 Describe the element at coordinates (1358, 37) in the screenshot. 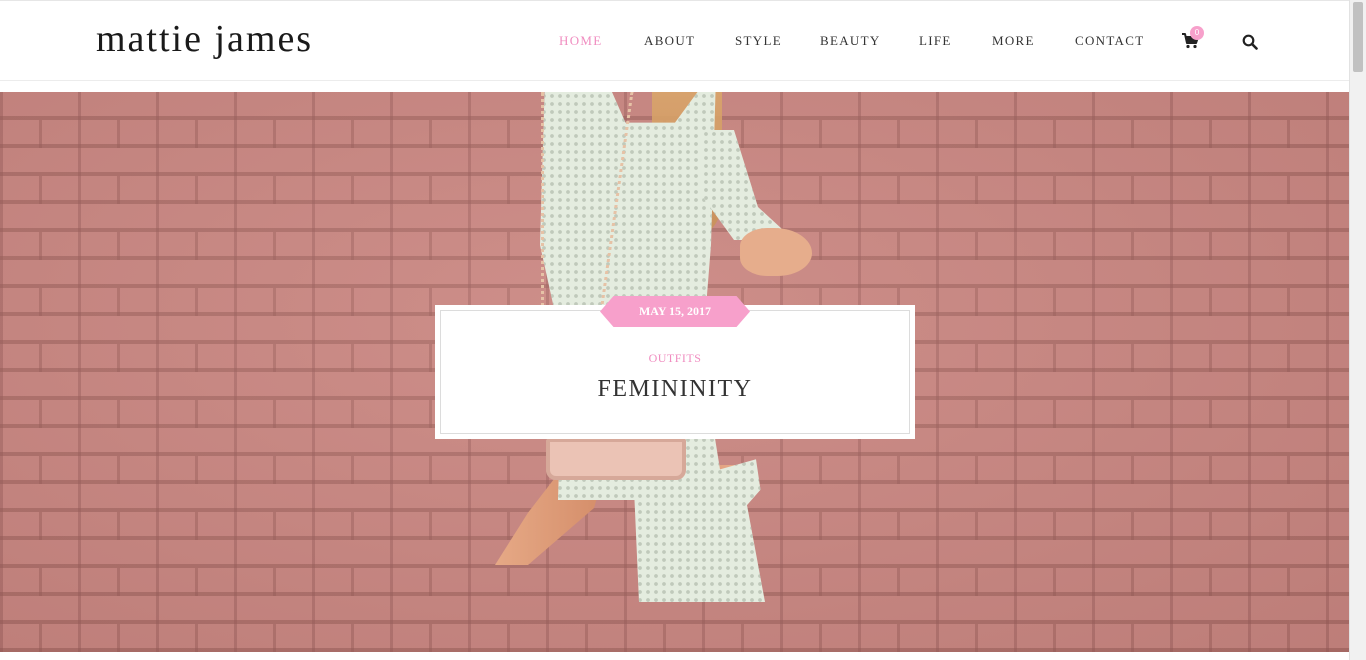

I see `scrollbar-thumb` at that location.